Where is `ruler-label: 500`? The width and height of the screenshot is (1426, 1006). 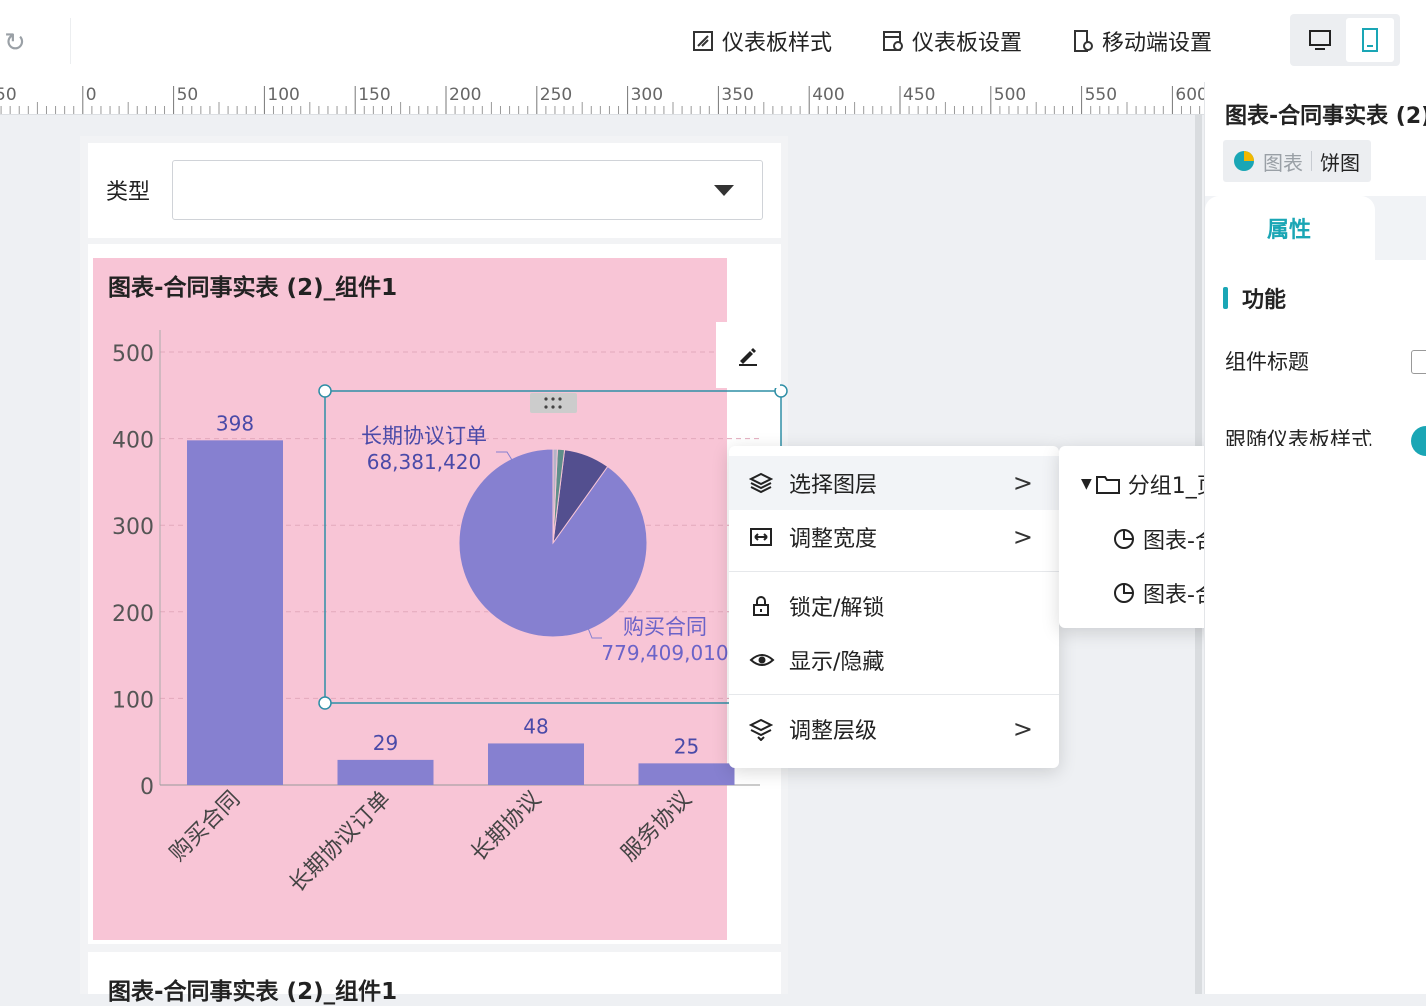 ruler-label: 500 is located at coordinates (1010, 95).